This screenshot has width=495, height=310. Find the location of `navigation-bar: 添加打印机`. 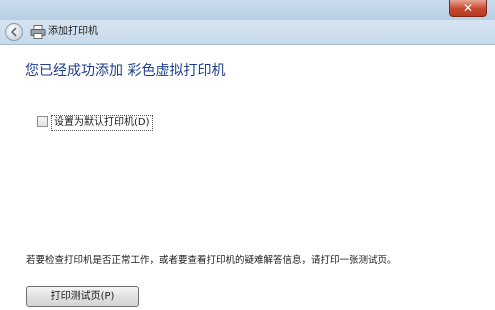

navigation-bar: 添加打印机 is located at coordinates (247, 32).